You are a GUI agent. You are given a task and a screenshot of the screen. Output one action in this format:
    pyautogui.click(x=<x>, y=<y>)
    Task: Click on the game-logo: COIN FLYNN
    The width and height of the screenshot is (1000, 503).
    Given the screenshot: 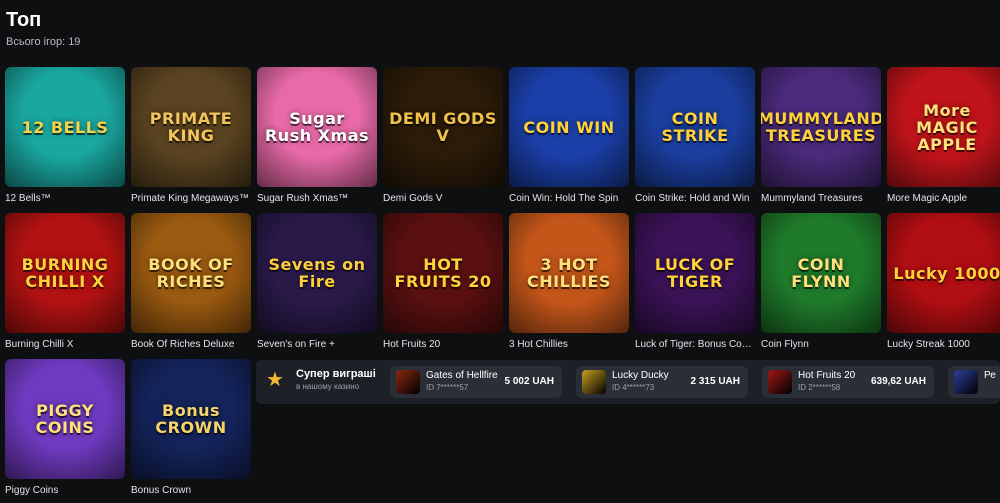 What is the action you would take?
    pyautogui.click(x=821, y=273)
    